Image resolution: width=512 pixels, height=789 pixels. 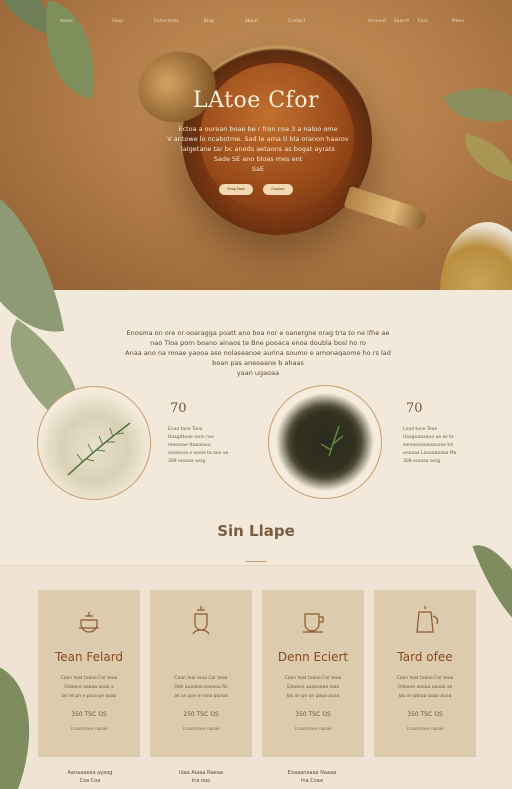 I want to click on hero-buttons: Shop Now Explore, so click(x=256, y=189).